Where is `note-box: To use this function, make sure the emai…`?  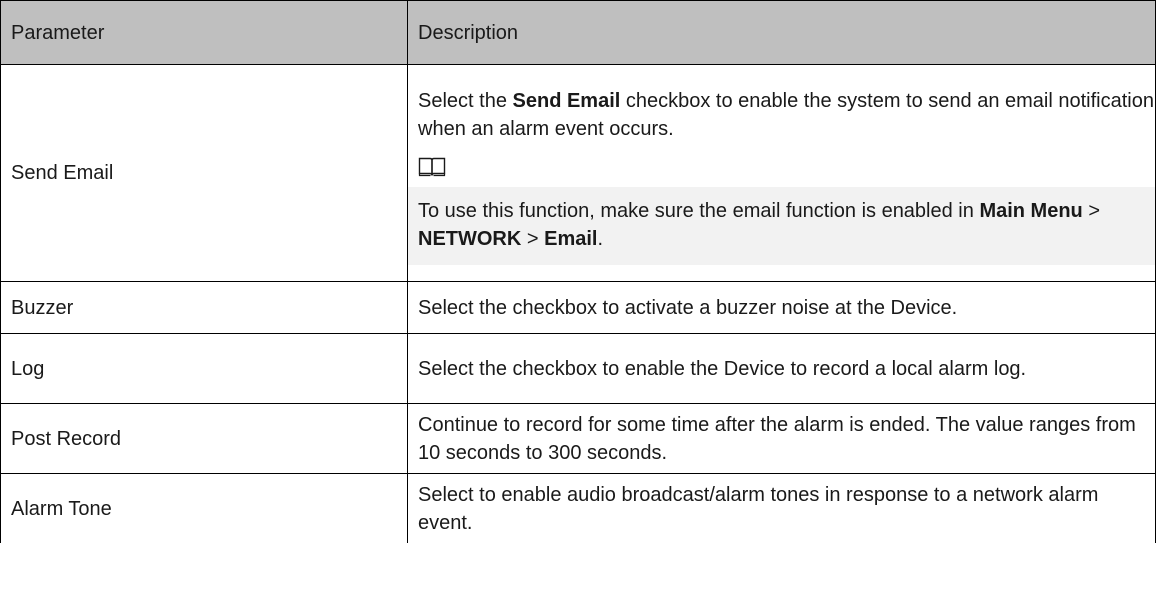
note-box: To use this function, make sure the emai… is located at coordinates (781, 226).